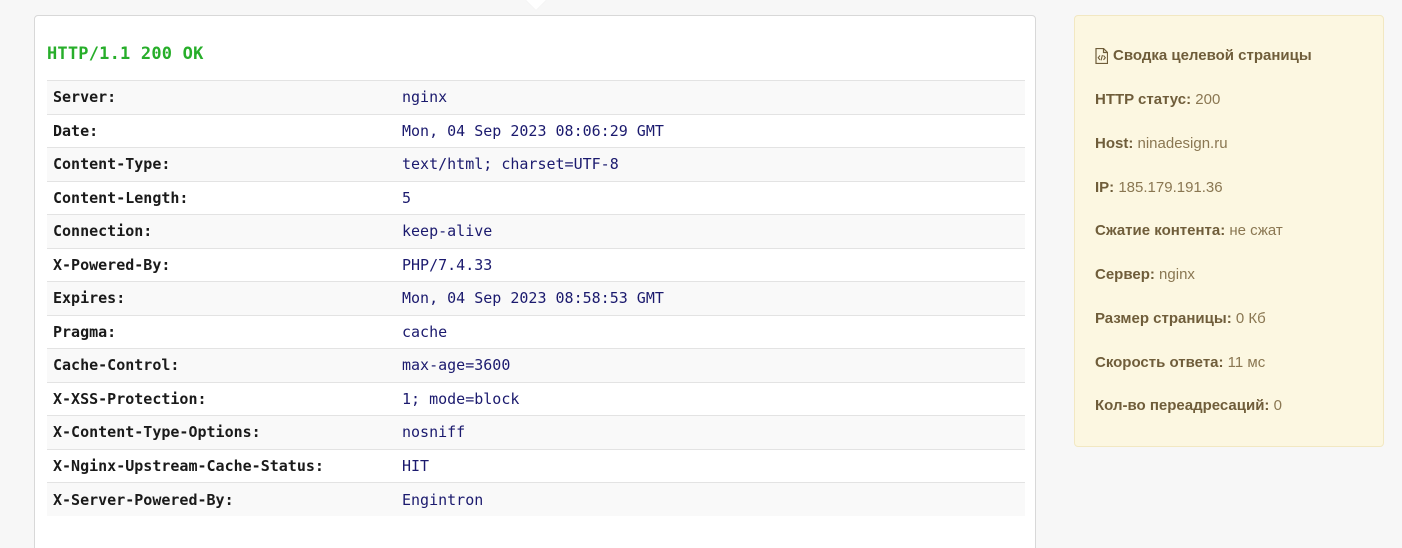  Describe the element at coordinates (143, 499) in the screenshot. I see `header-name: X-Server-Powered-By:` at that location.